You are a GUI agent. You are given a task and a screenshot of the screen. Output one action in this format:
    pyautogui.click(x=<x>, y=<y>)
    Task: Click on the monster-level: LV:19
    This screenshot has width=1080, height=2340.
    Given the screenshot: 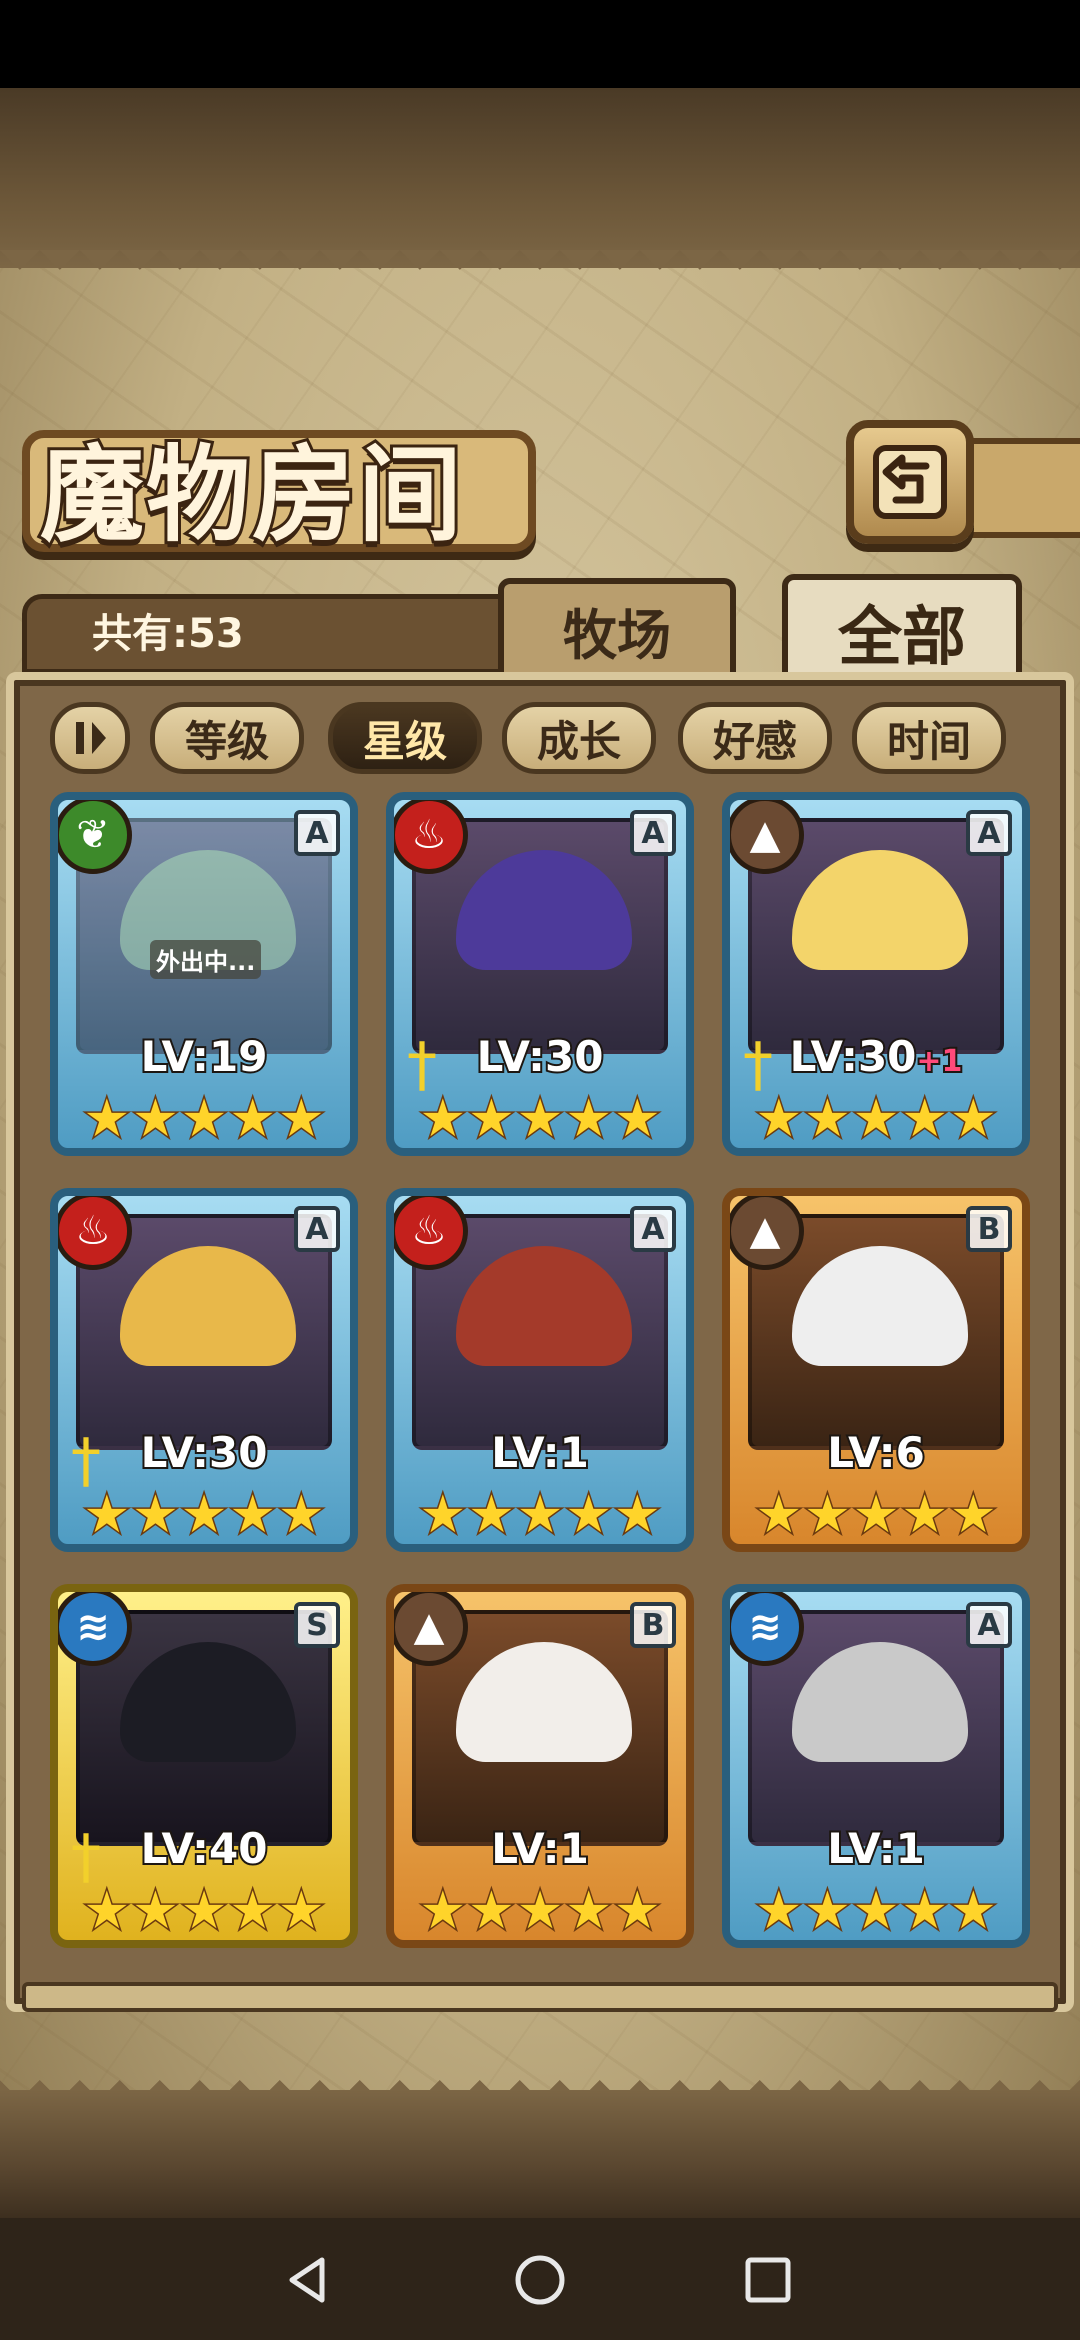 What is the action you would take?
    pyautogui.click(x=204, y=1056)
    